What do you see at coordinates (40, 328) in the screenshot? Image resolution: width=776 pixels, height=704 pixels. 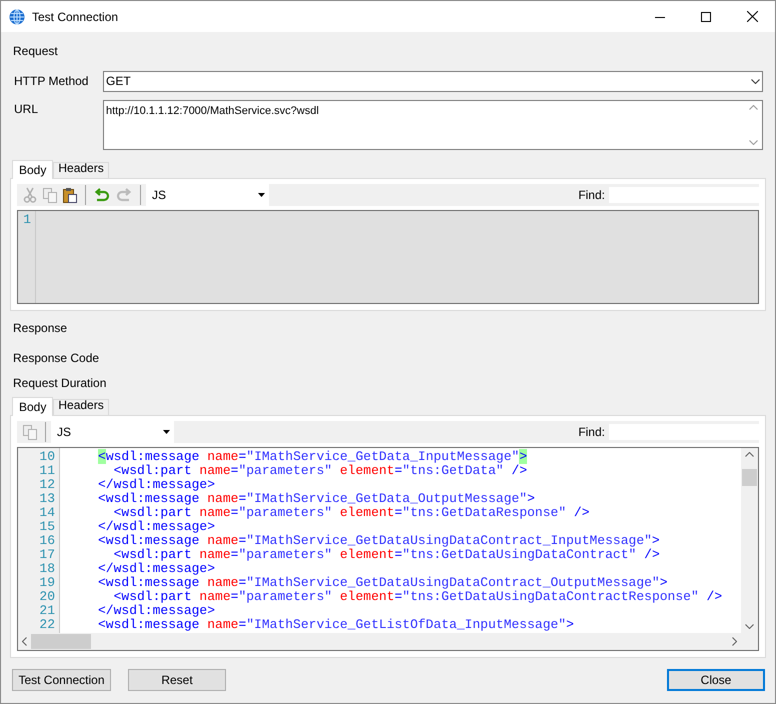 I see `section-label: Response` at bounding box center [40, 328].